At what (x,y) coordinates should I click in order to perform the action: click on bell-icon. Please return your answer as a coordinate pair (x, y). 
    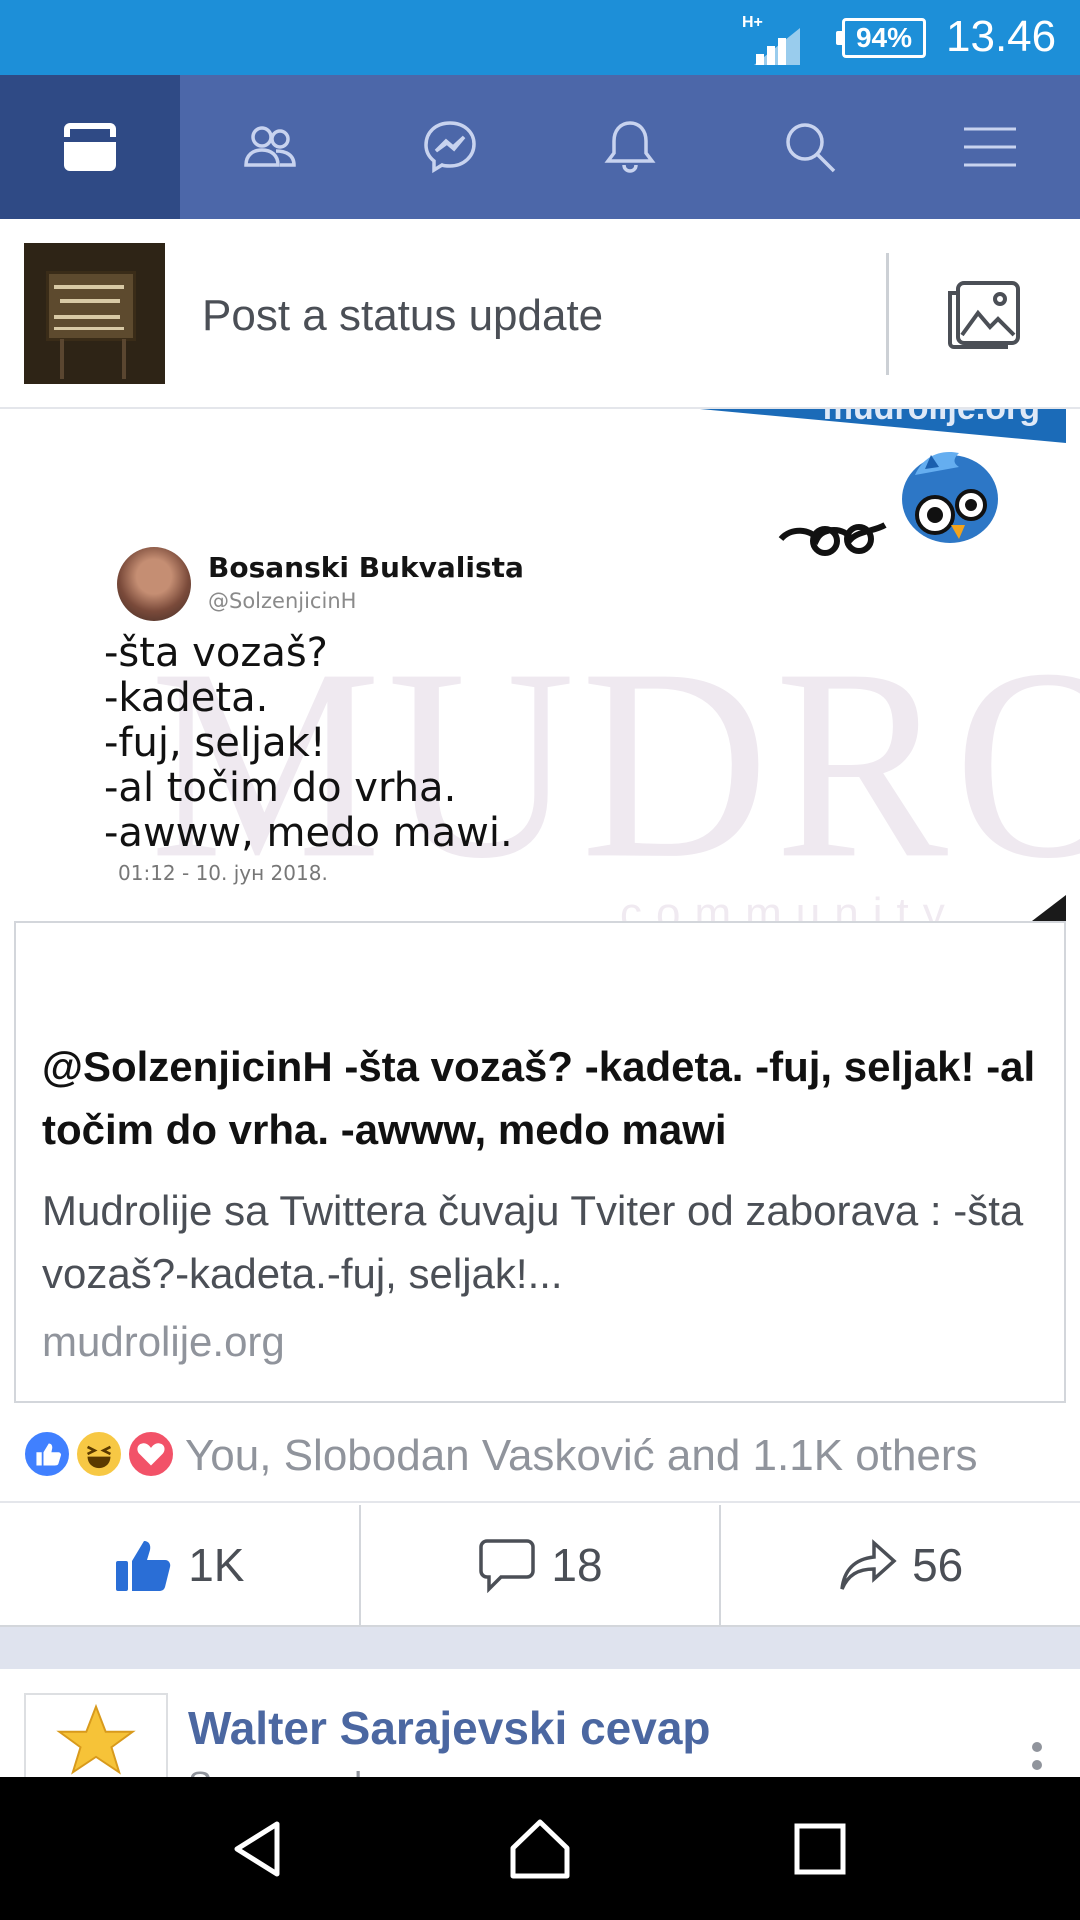
    Looking at the image, I should click on (630, 147).